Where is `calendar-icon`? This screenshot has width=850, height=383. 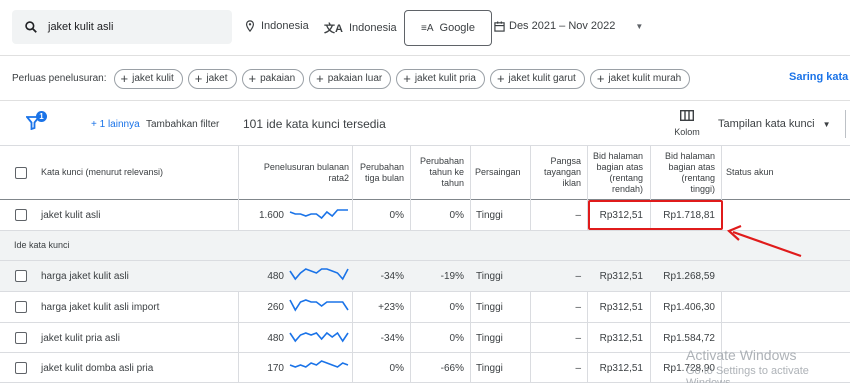
calendar-icon is located at coordinates (499, 26).